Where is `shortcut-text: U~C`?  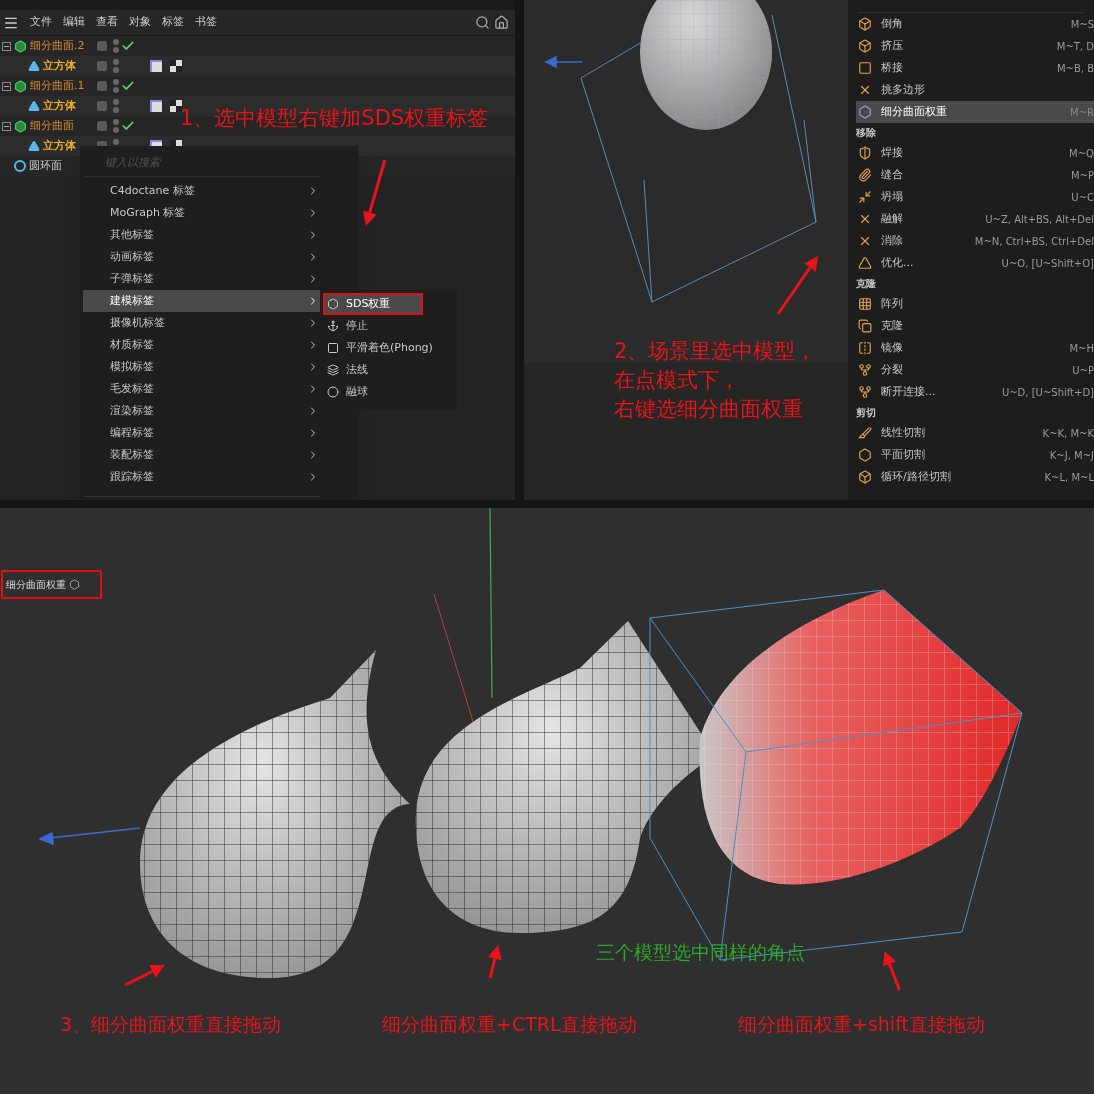
shortcut-text: U~C is located at coordinates (1082, 197).